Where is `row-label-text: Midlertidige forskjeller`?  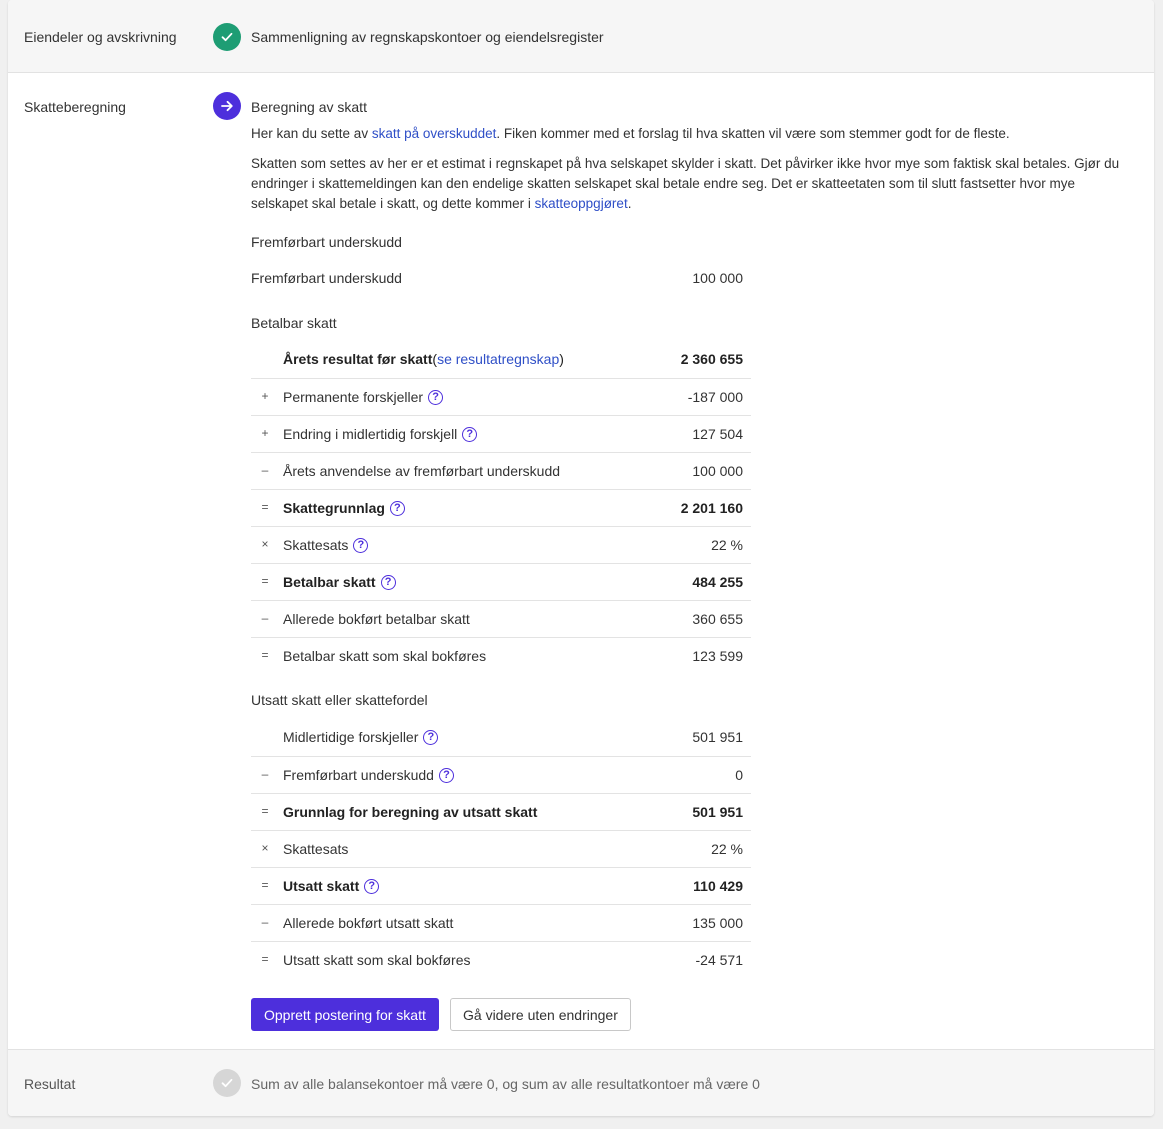
row-label-text: Midlertidige forskjeller is located at coordinates (351, 737).